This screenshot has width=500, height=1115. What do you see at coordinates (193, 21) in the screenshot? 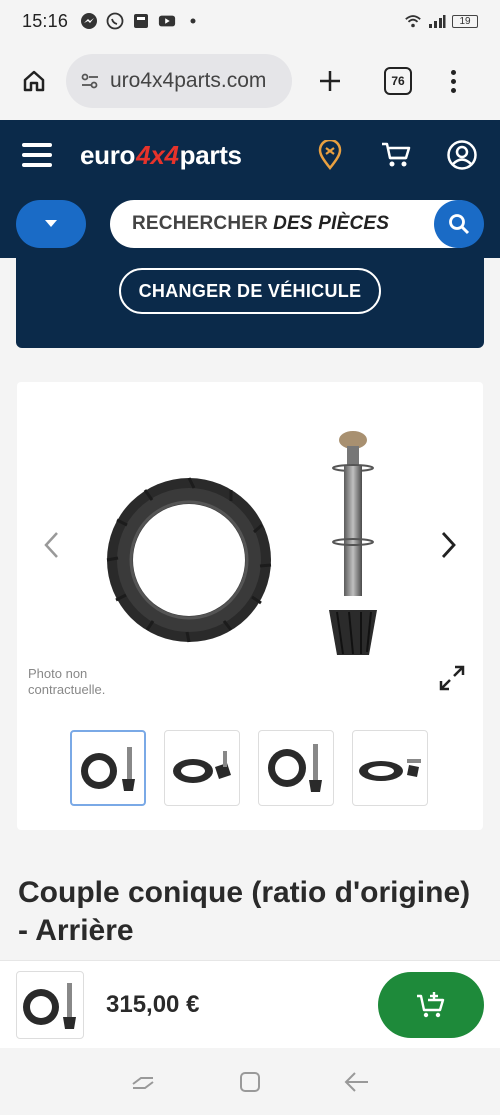
I see `dot-icon` at bounding box center [193, 21].